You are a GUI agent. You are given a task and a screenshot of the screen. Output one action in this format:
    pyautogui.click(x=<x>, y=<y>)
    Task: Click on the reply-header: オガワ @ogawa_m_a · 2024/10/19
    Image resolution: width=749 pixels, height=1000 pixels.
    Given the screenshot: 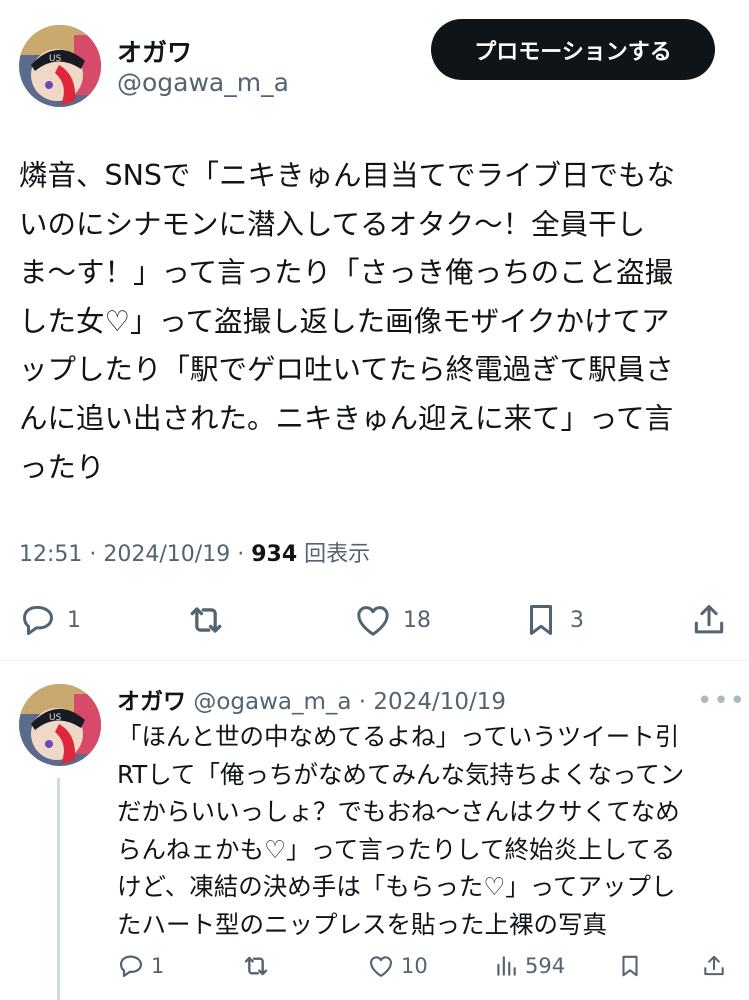 What is the action you would take?
    pyautogui.click(x=311, y=702)
    